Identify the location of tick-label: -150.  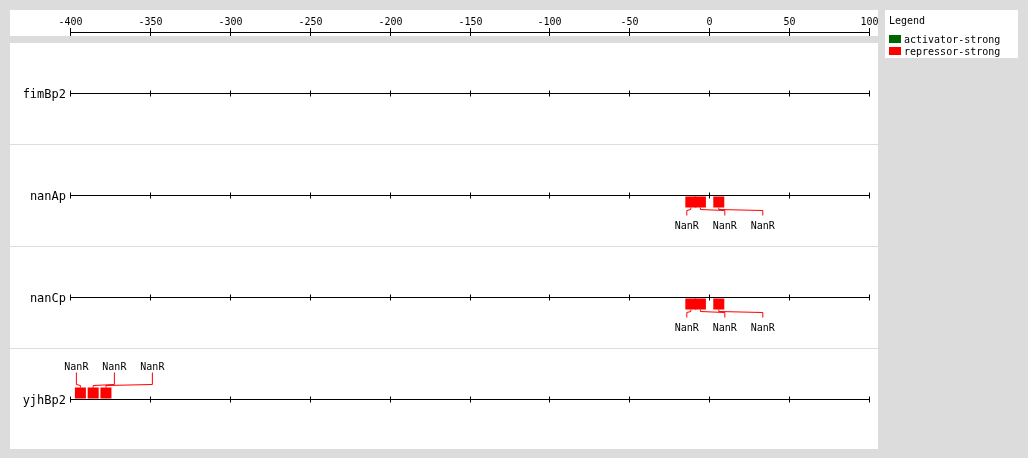
(470, 21).